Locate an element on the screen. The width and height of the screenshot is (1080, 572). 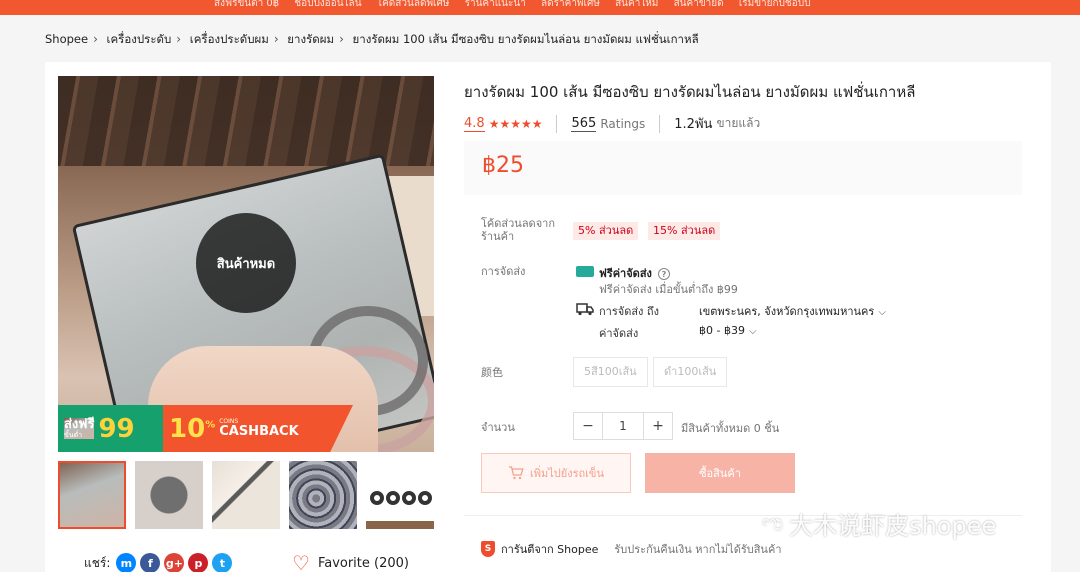
cashback-badge: 10% COINS CASHBACK is located at coordinates (258, 428).